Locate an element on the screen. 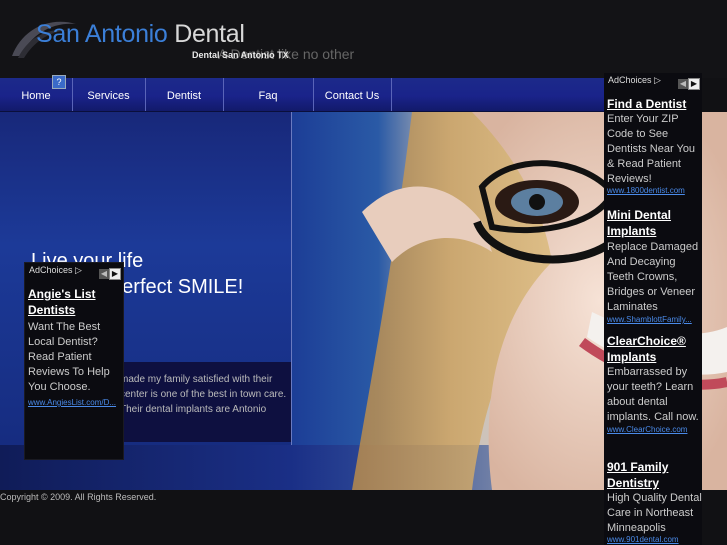 This screenshot has height=545, width=727. nav-item-contact-us: Contact Us is located at coordinates (352, 94).